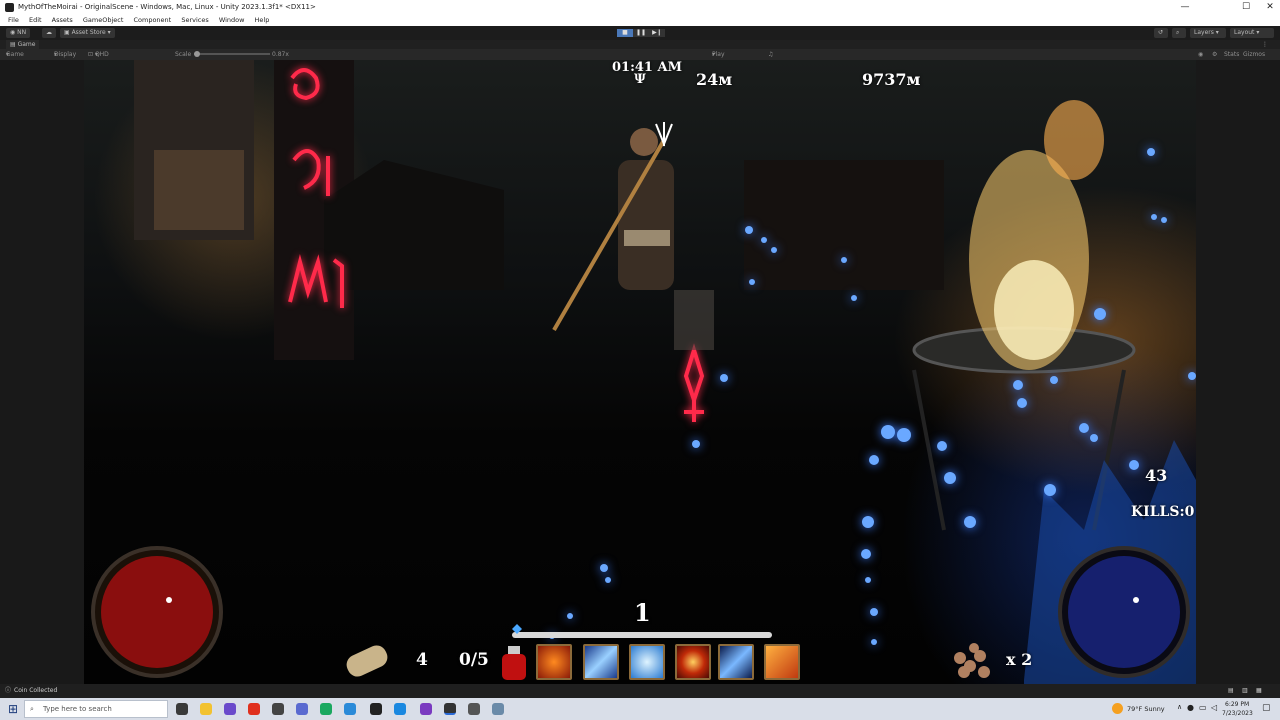  What do you see at coordinates (782, 662) in the screenshot?
I see `blade-skill-icon` at bounding box center [782, 662].